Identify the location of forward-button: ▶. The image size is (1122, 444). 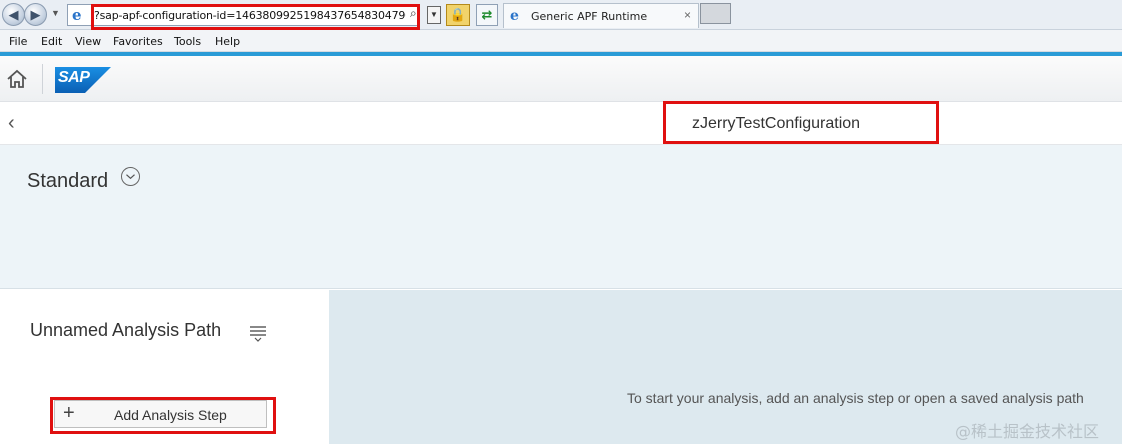
(35, 14).